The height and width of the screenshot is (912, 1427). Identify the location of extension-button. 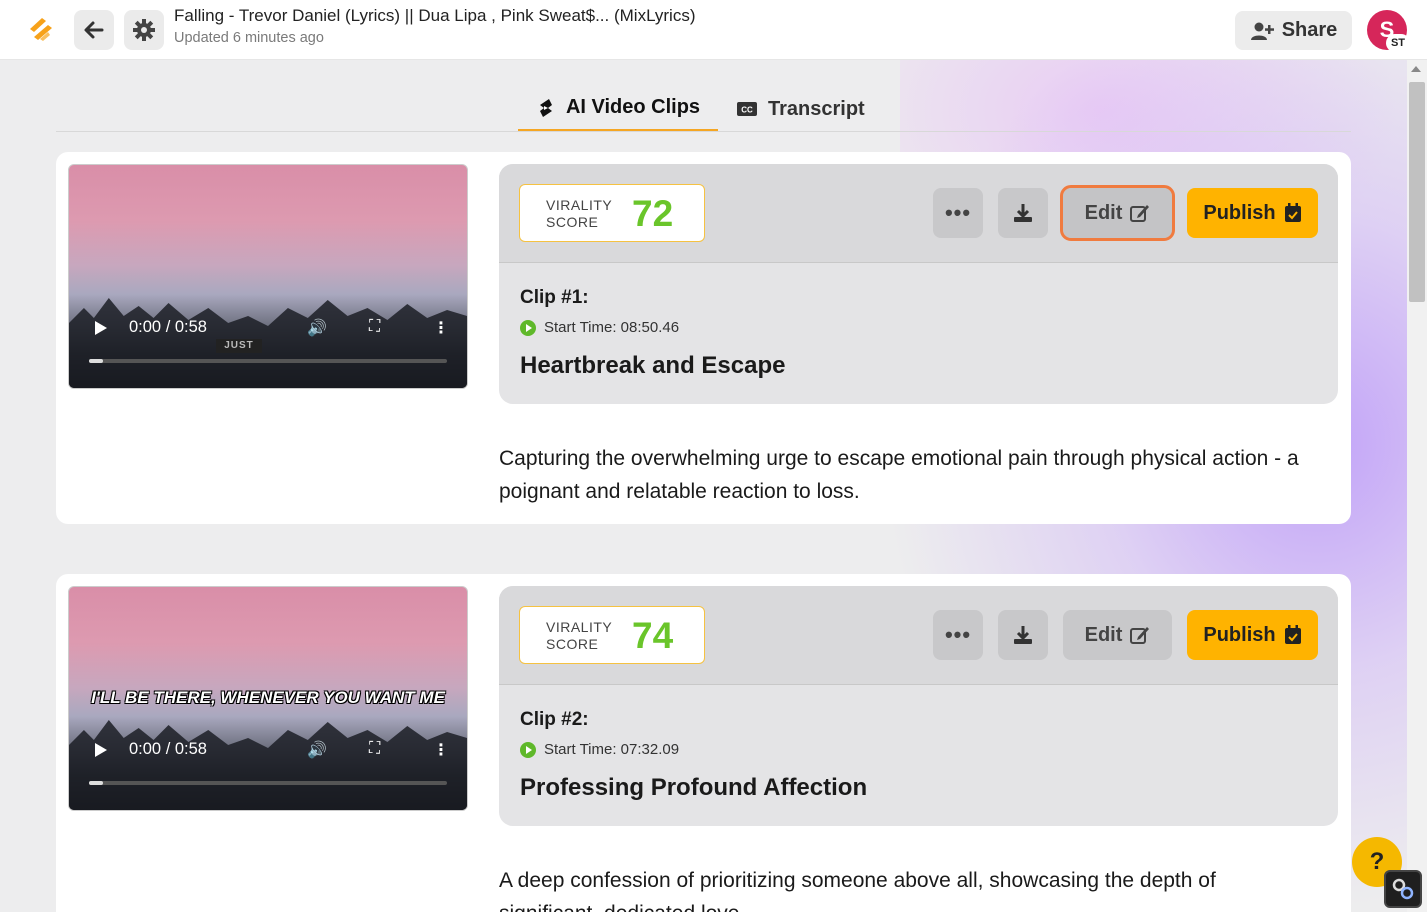
(1403, 889).